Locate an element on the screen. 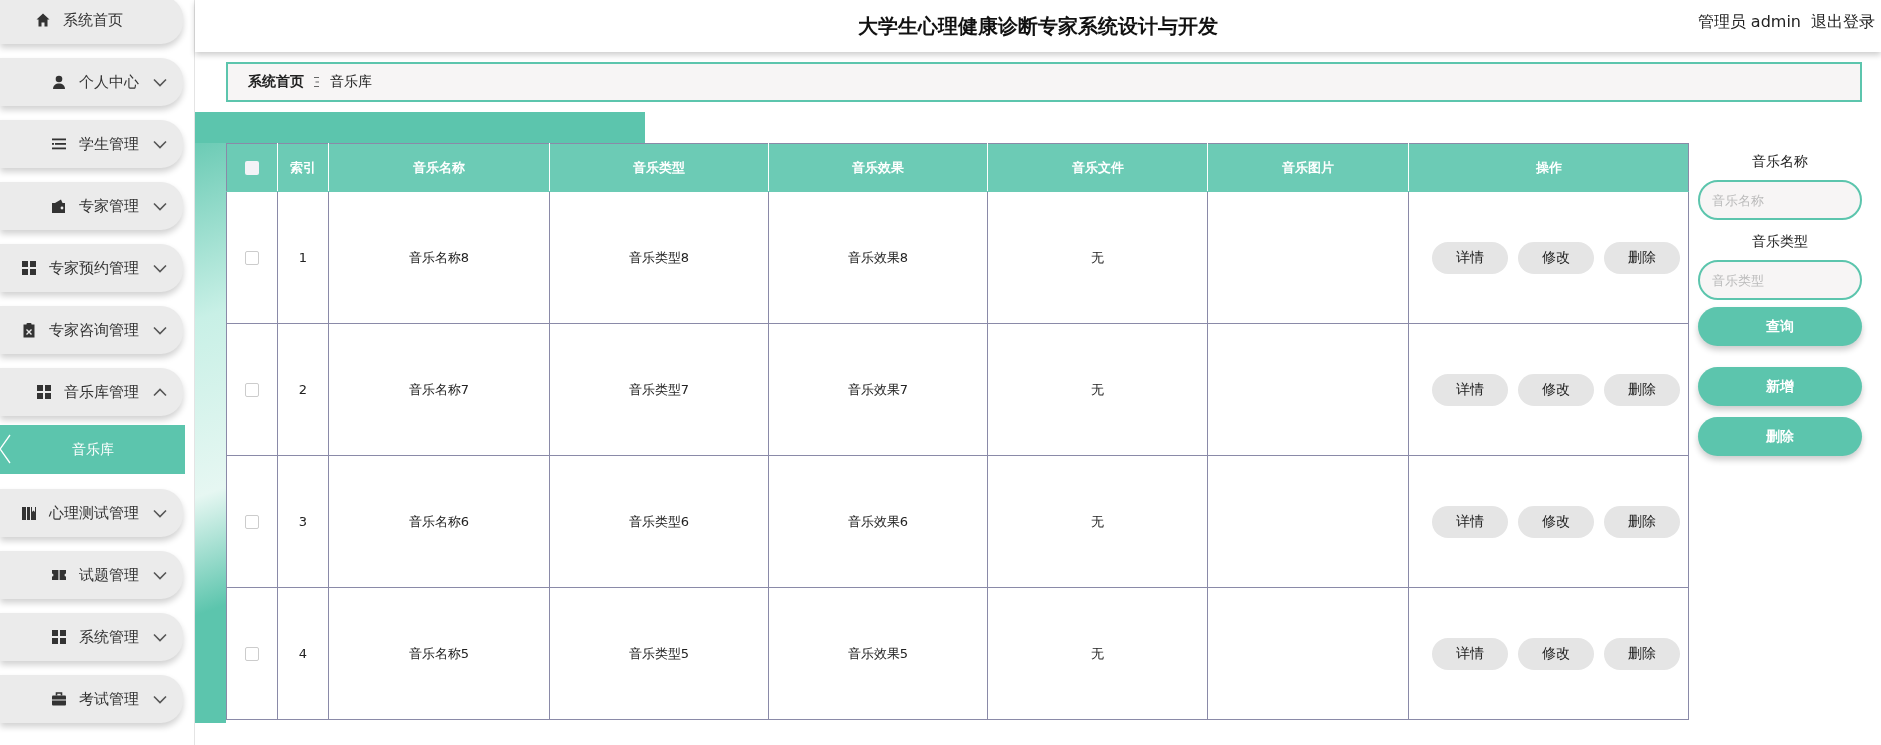 The width and height of the screenshot is (1881, 745). separator-icon is located at coordinates (317, 82).